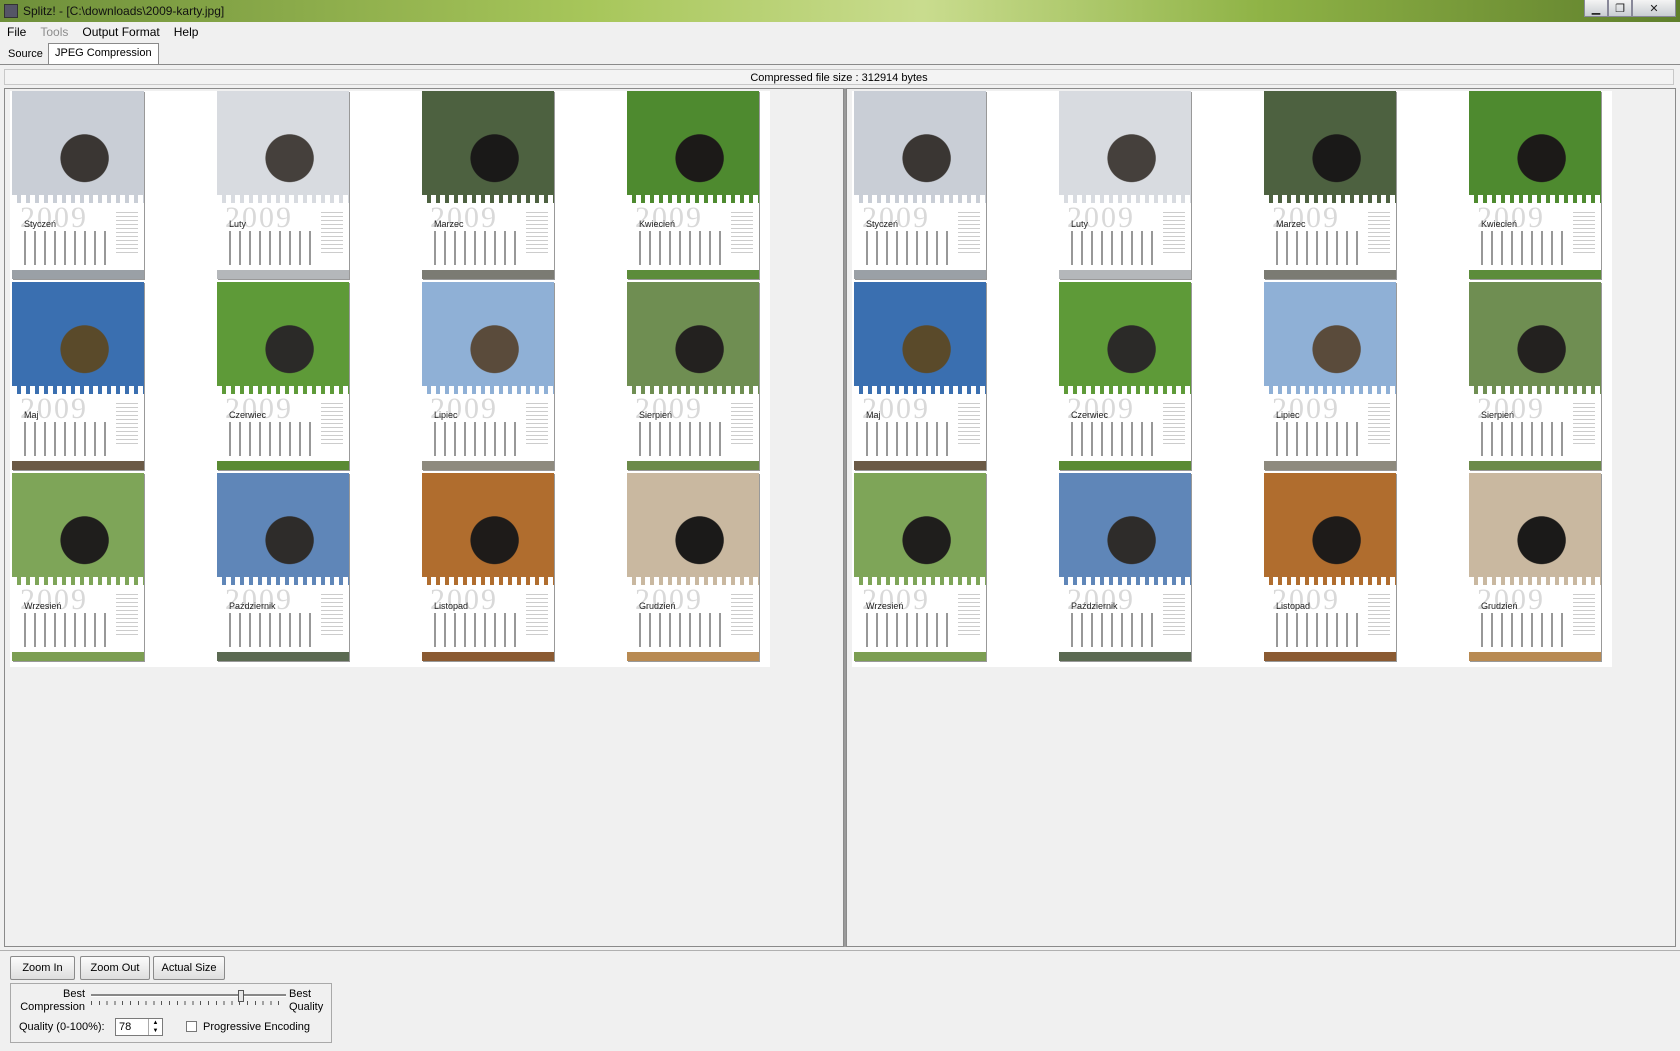 The height and width of the screenshot is (1051, 1680). Describe the element at coordinates (693, 567) in the screenshot. I see `calendar-card: 2009 Grudzień` at that location.